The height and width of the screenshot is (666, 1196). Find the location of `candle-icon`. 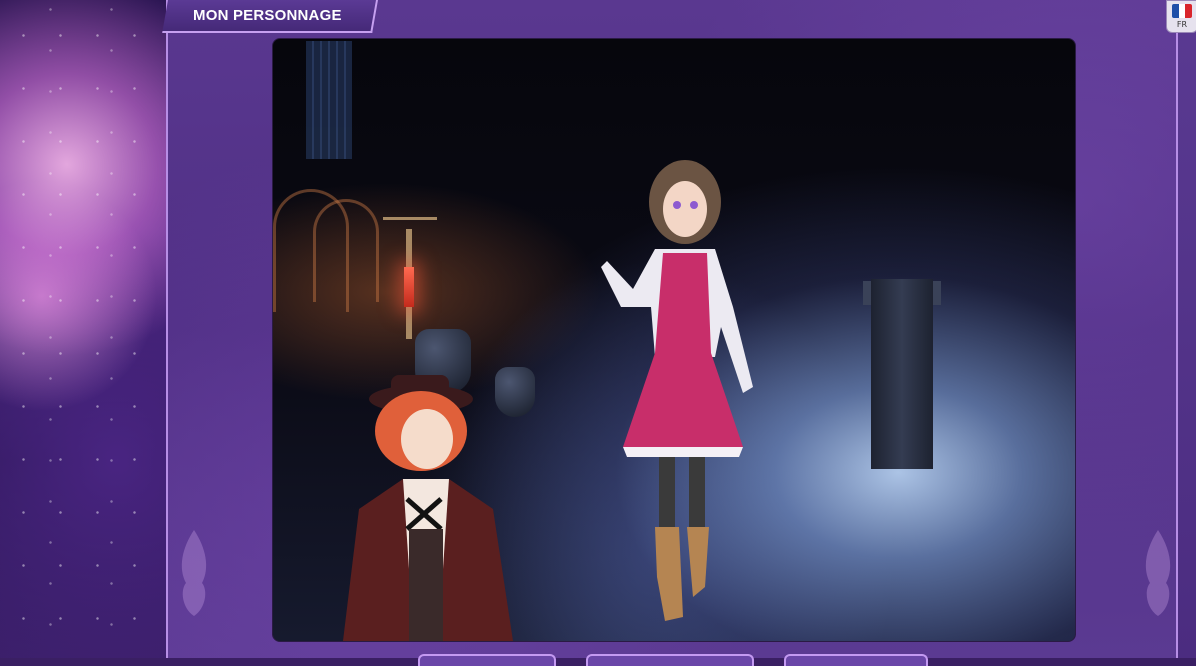

candle-icon is located at coordinates (409, 287).